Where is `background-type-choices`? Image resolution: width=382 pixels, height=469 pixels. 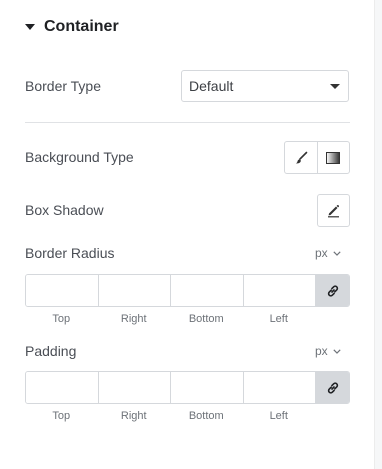
background-type-choices is located at coordinates (317, 157).